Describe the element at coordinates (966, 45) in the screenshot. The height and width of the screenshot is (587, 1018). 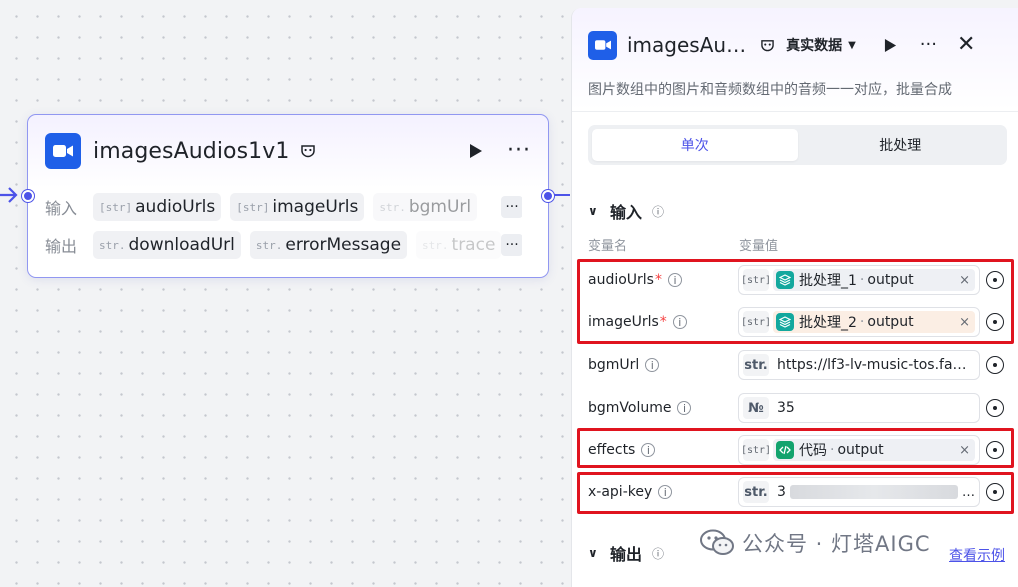
I see `close-icon: ✕` at that location.